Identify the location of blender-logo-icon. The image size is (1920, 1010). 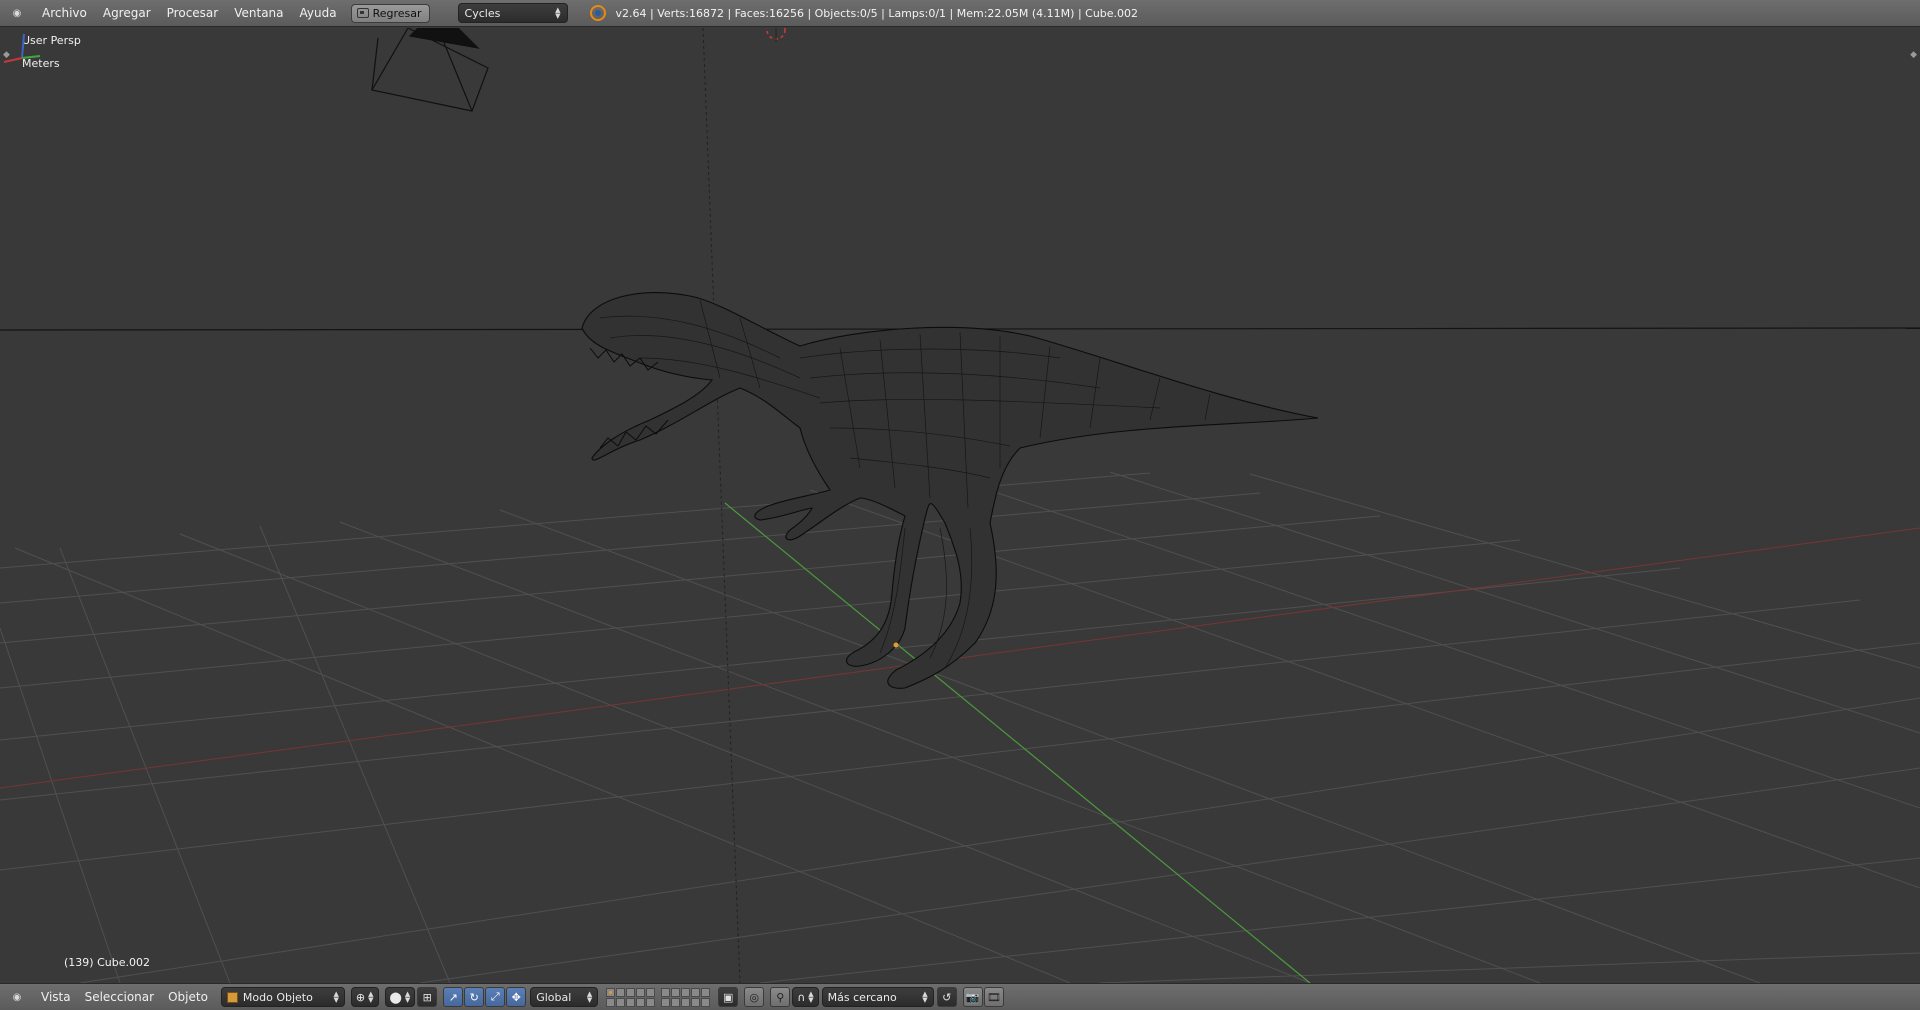
(597, 13).